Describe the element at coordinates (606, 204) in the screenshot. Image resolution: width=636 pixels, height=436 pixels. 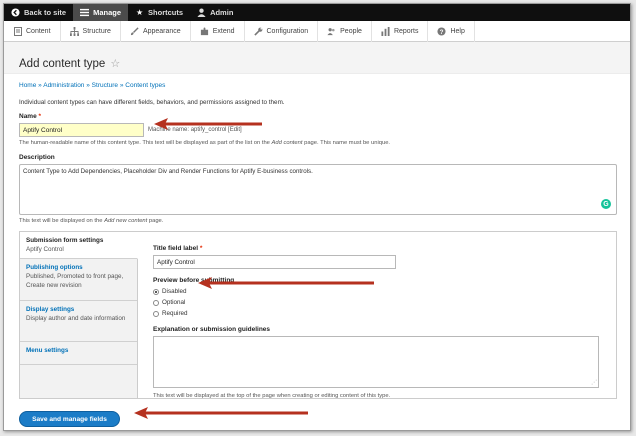
I see `grammarly-icon: G` at that location.